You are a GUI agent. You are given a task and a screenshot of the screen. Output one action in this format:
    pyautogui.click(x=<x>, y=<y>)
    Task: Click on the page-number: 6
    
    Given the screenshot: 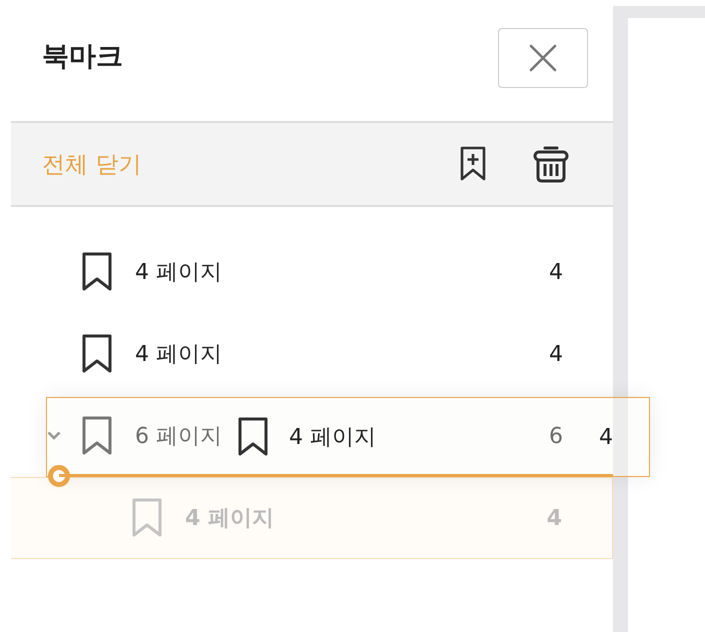 What is the action you would take?
    pyautogui.click(x=556, y=436)
    